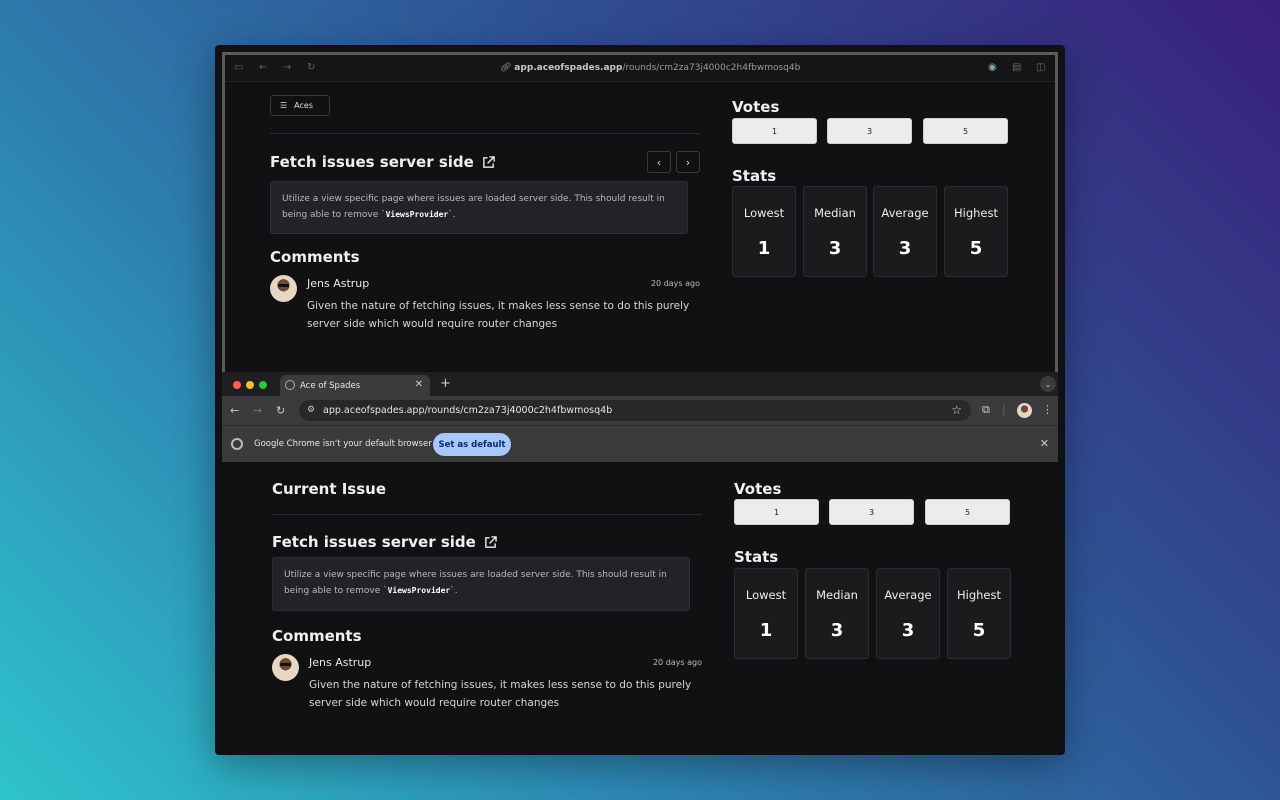 This screenshot has height=800, width=1280. Describe the element at coordinates (419, 384) in the screenshot. I see `close-tab-icon: ✕` at that location.